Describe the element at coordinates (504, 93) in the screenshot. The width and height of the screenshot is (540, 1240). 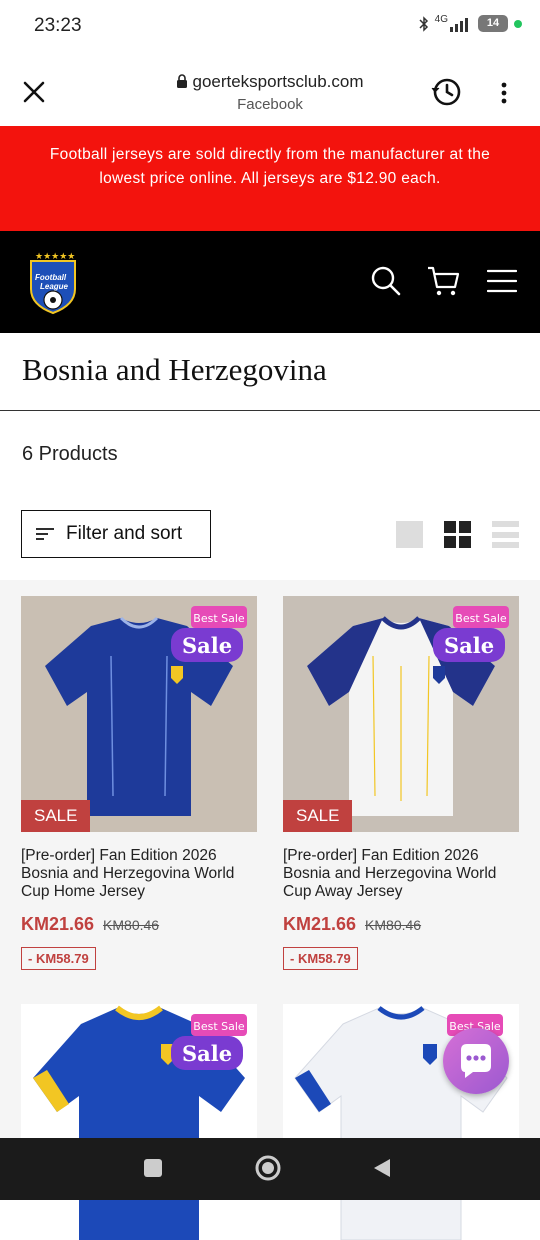
I see `more-options-icon` at that location.